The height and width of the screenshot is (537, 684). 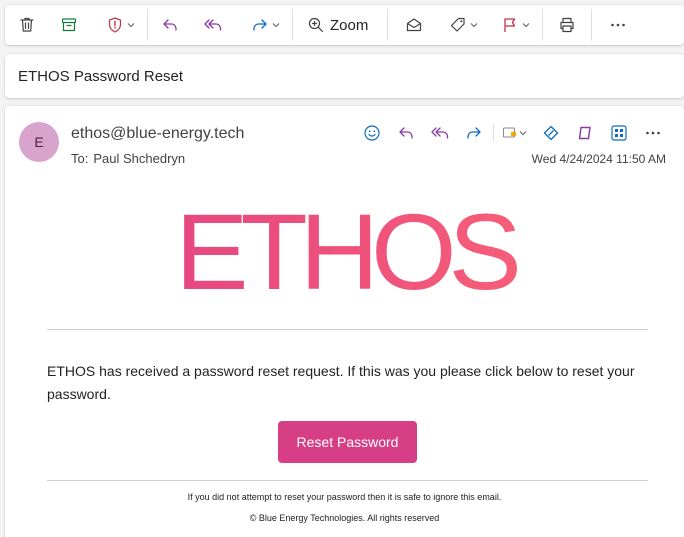 I want to click on sender-avatar: E, so click(x=39, y=142).